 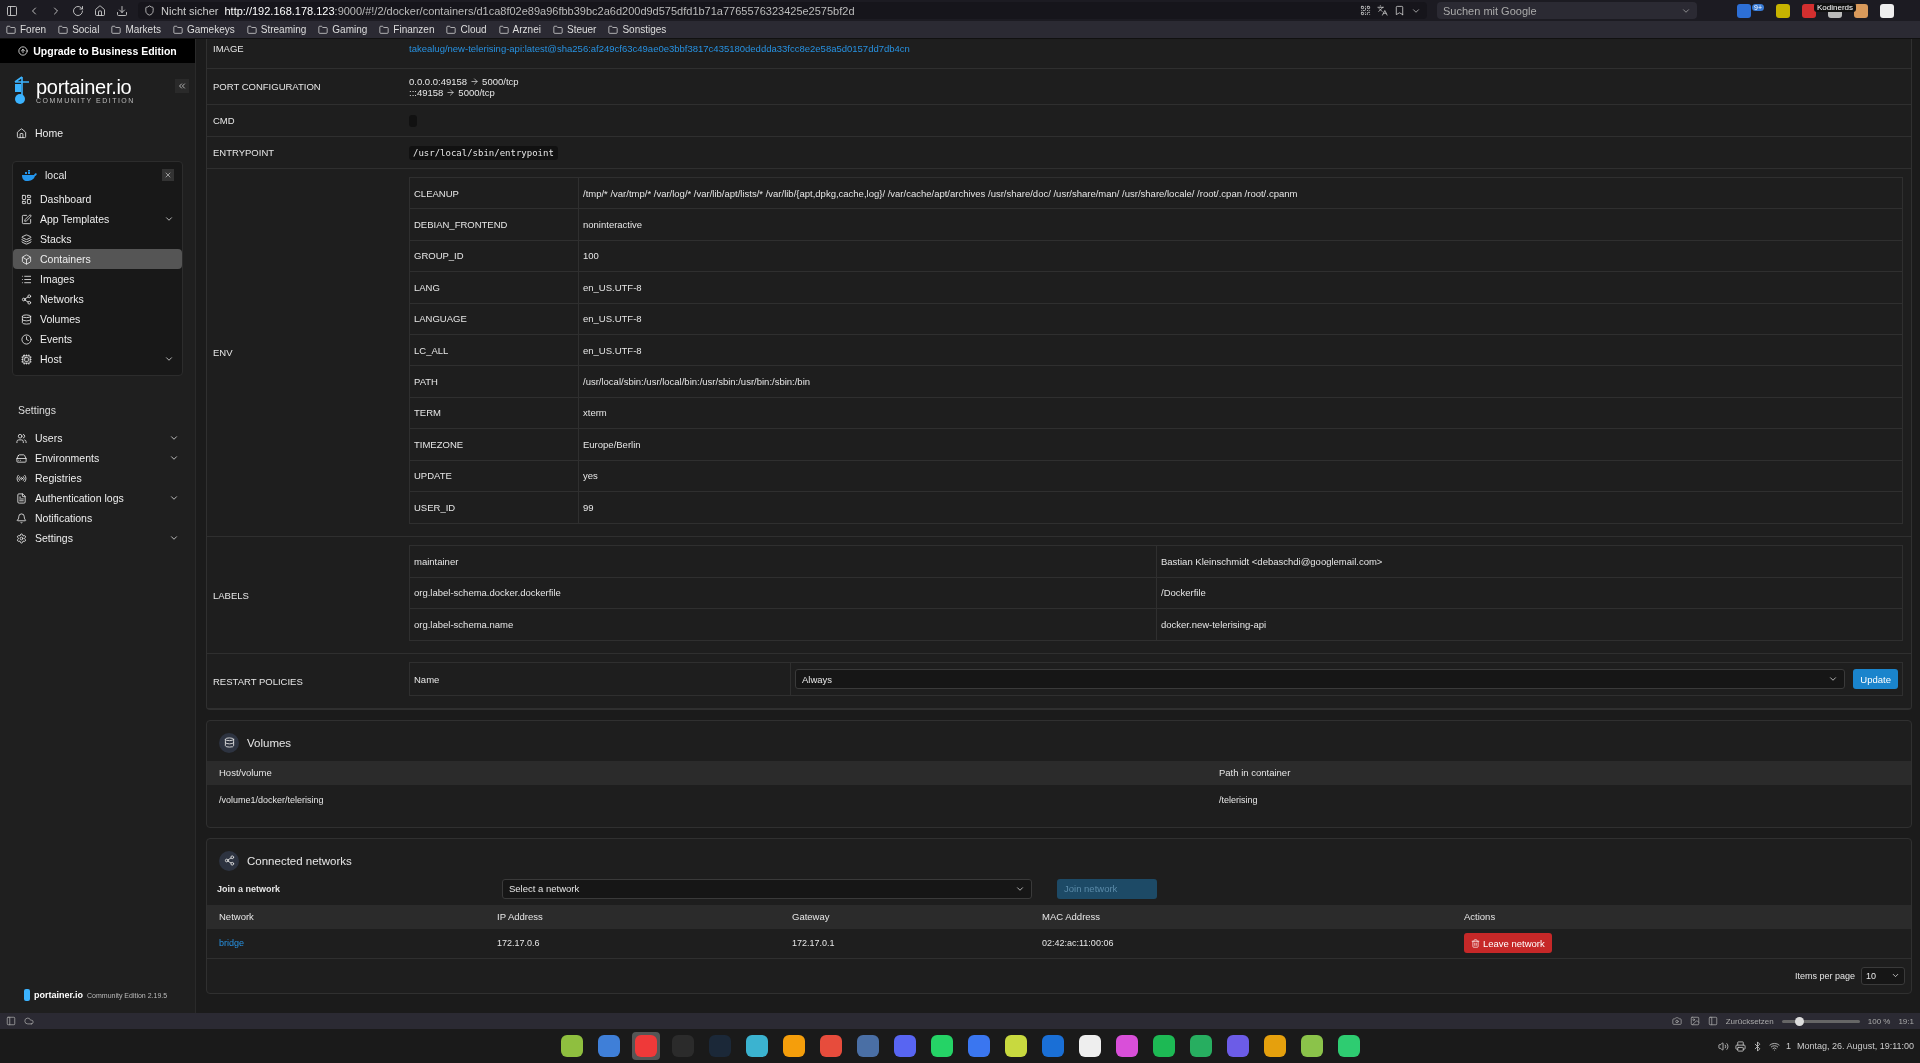 What do you see at coordinates (271, 799) in the screenshot?
I see `table-cell-text: /volume1/docker/telerising` at bounding box center [271, 799].